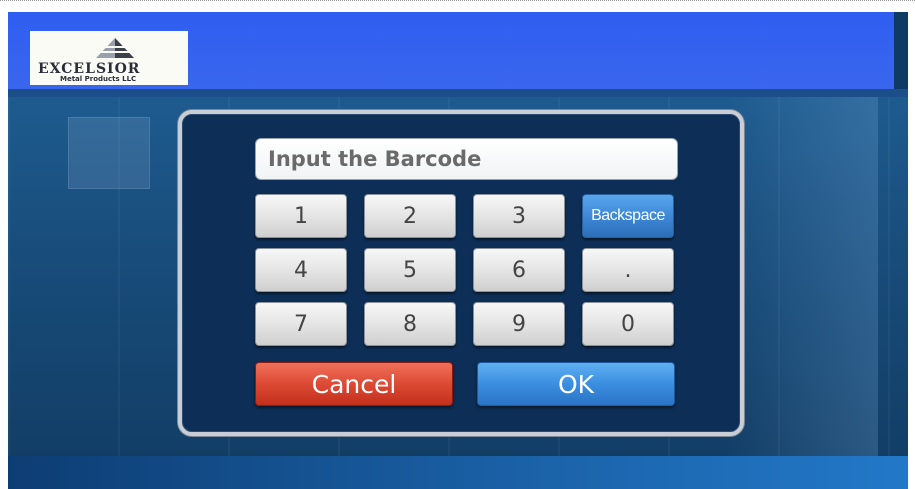  What do you see at coordinates (466, 159) in the screenshot?
I see `barcode-input` at bounding box center [466, 159].